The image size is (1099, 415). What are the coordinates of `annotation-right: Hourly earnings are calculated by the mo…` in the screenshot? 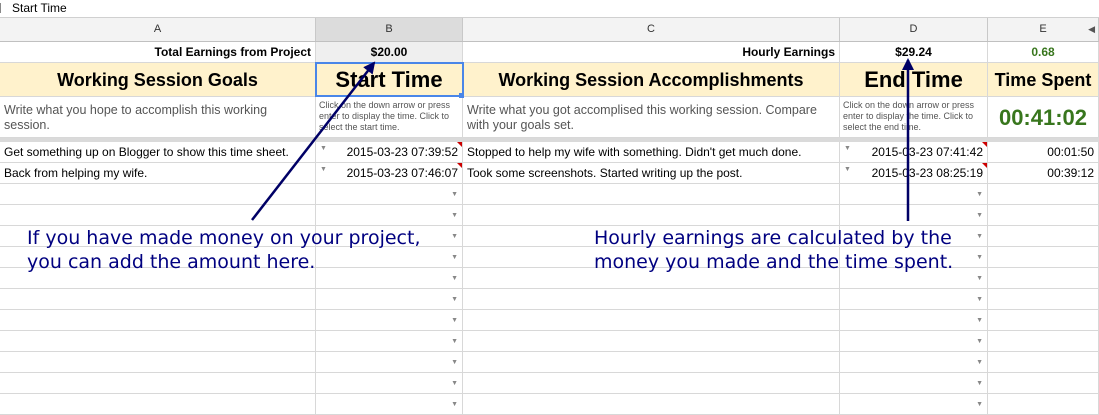 It's located at (773, 250).